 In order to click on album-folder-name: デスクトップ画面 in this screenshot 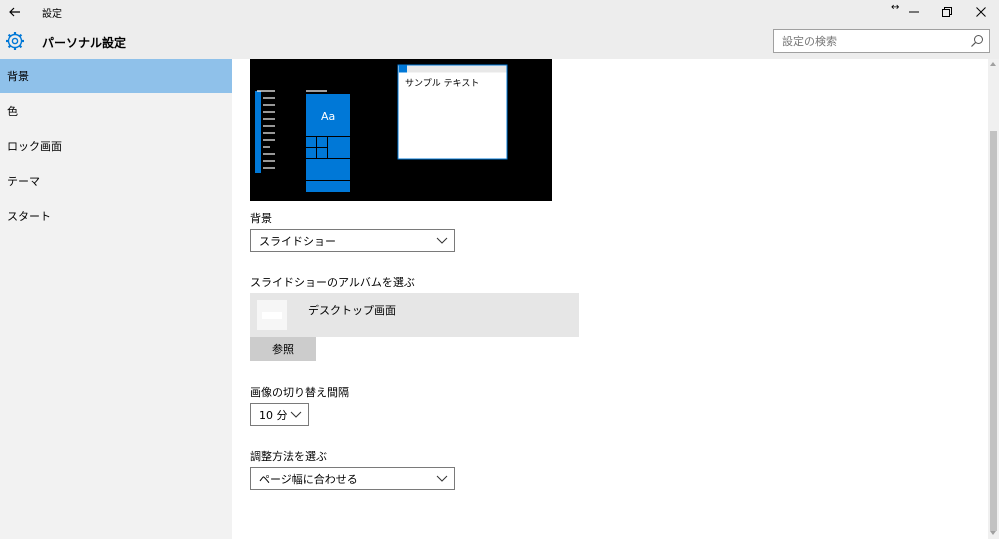, I will do `click(352, 310)`.